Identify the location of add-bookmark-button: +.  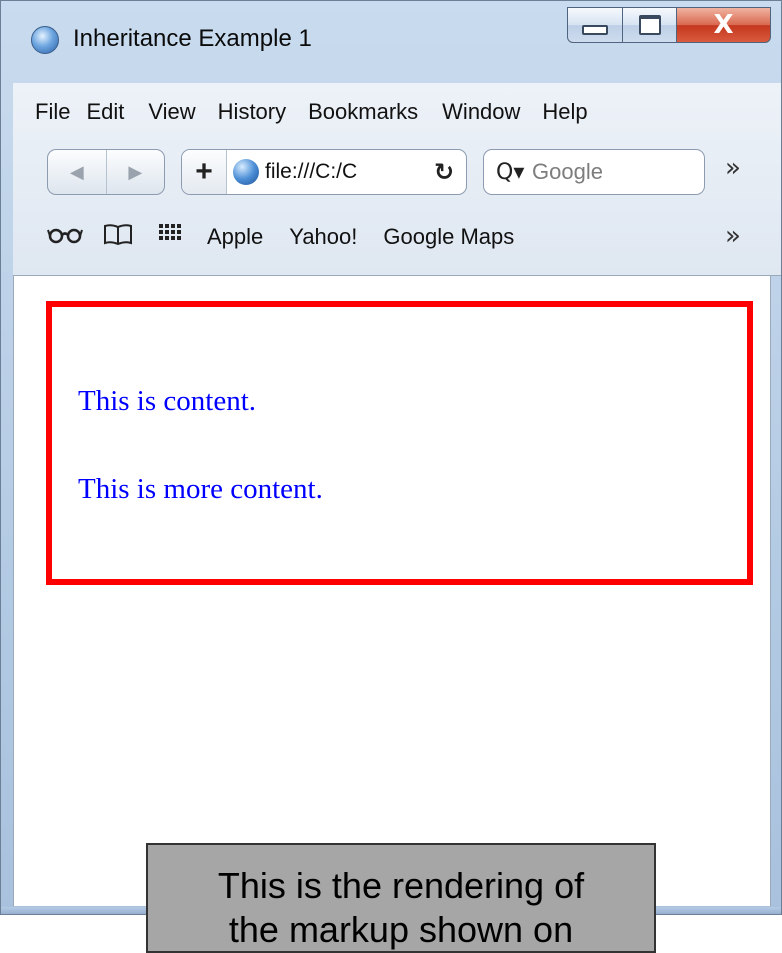
(204, 172).